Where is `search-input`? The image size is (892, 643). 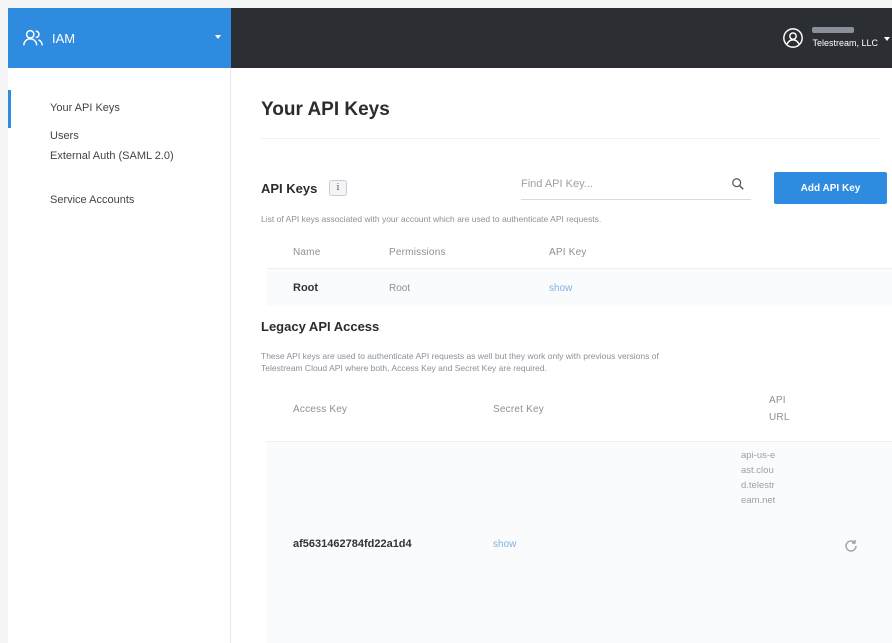
search-input is located at coordinates (621, 184).